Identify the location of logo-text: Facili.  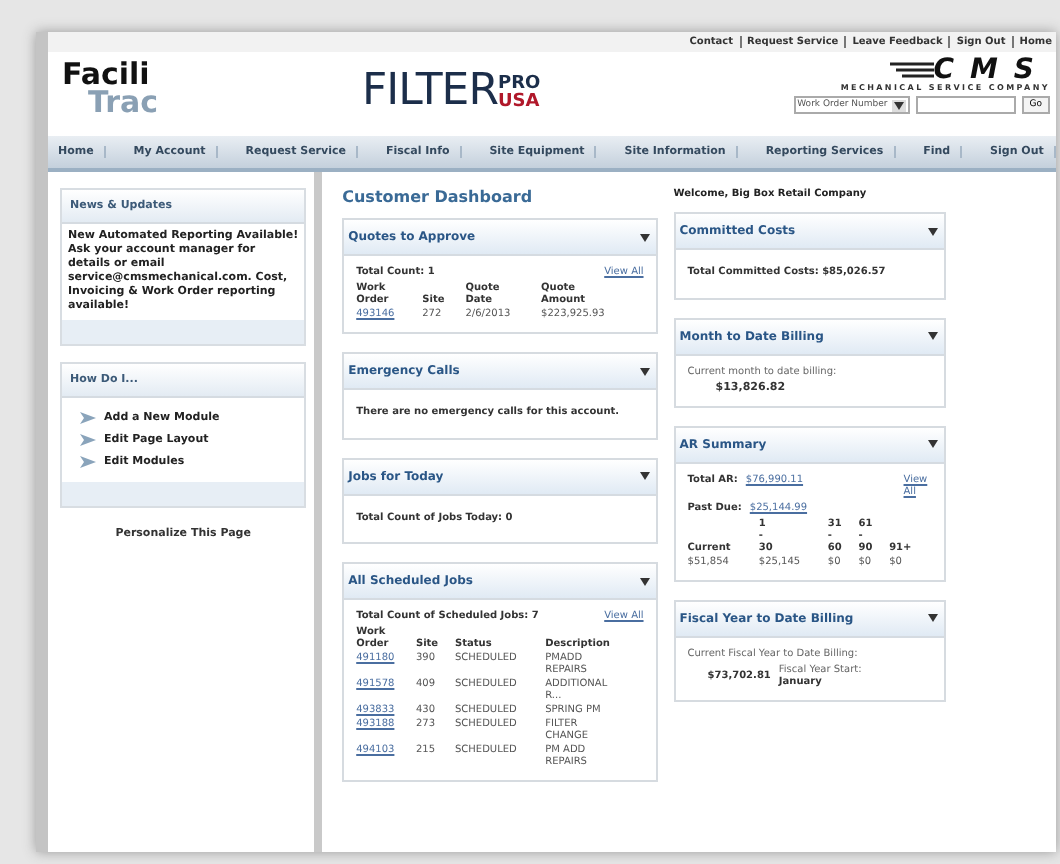
(106, 74).